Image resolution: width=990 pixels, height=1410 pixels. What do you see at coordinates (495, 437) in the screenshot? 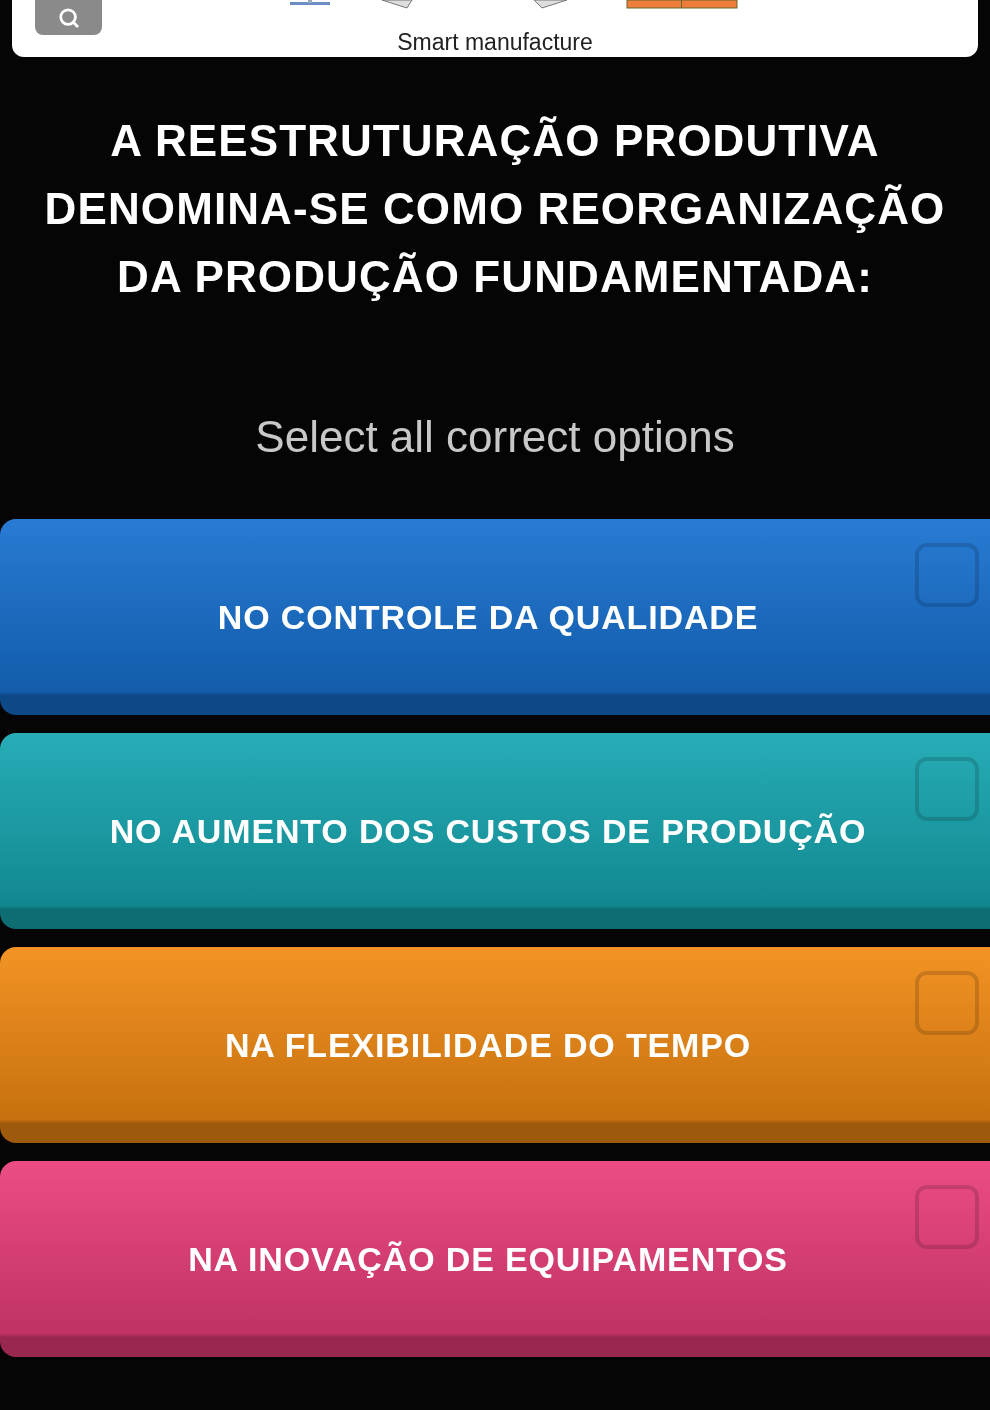
I see `instruction-text: Select all correct options` at bounding box center [495, 437].